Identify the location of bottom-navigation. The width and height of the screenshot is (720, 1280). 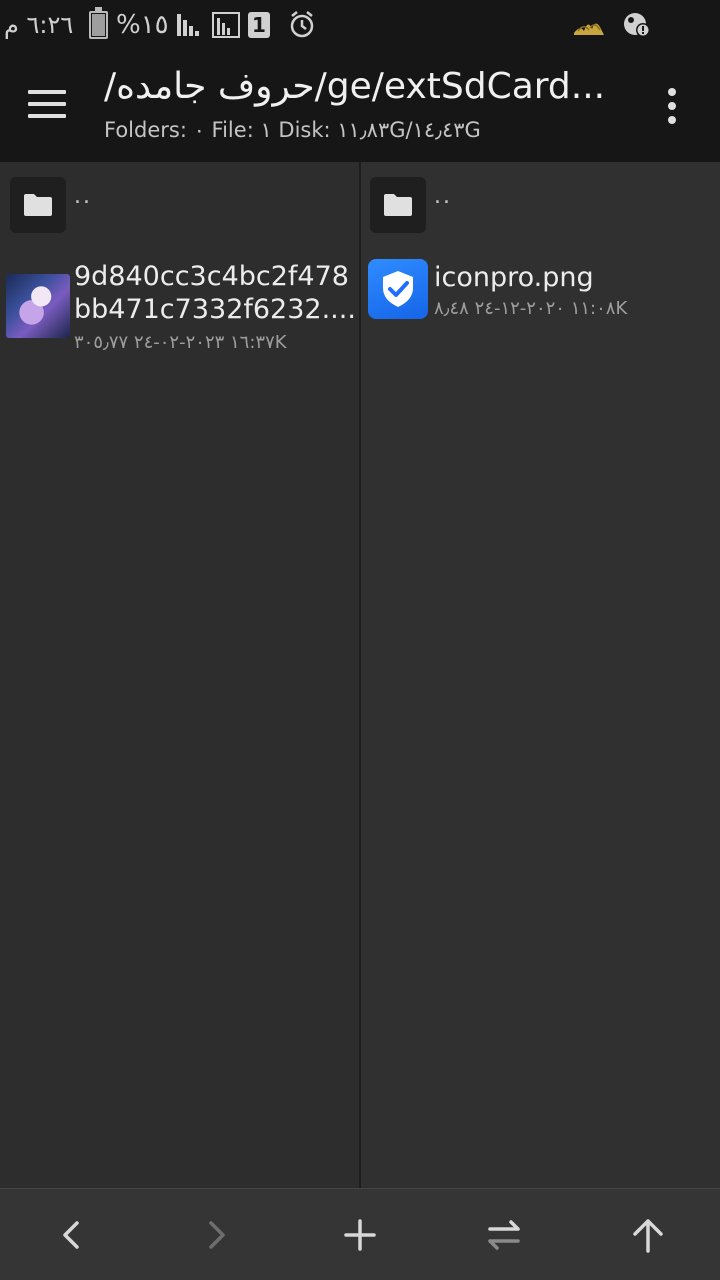
(360, 1234).